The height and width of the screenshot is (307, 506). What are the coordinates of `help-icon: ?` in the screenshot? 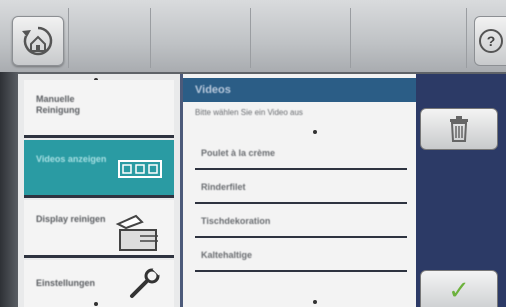 It's located at (491, 41).